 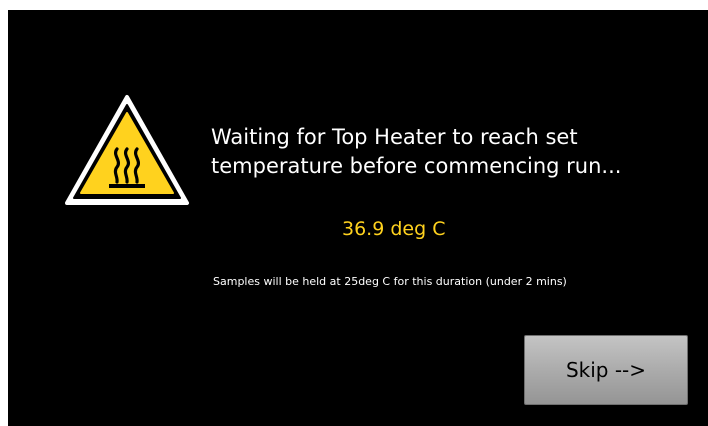 I want to click on skip-button-label: Skip -->, so click(x=606, y=370).